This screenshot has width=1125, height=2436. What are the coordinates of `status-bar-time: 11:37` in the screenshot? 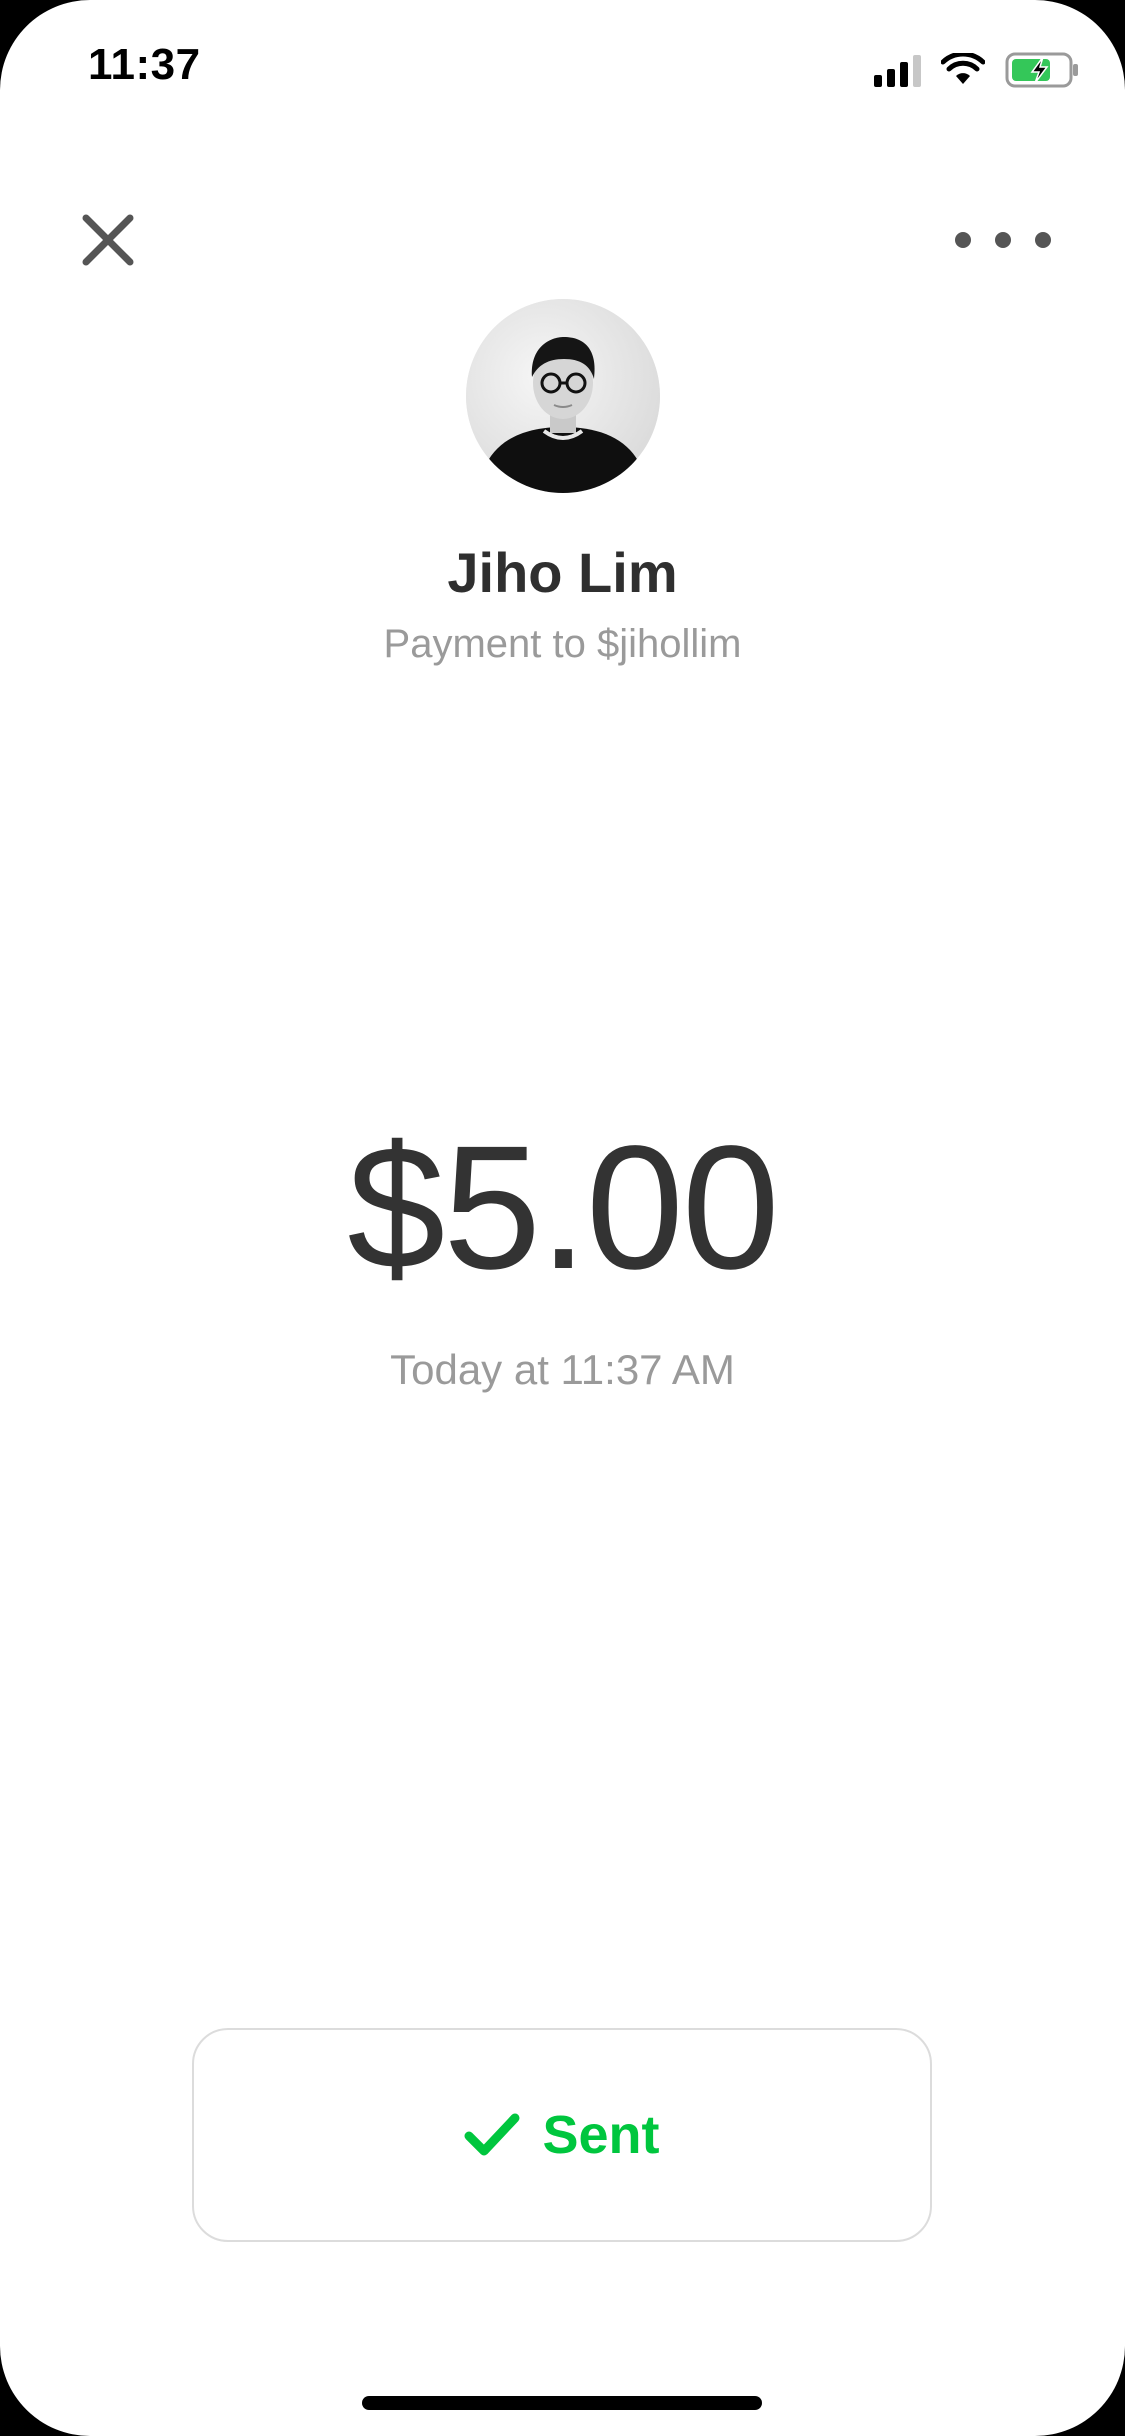 It's located at (144, 64).